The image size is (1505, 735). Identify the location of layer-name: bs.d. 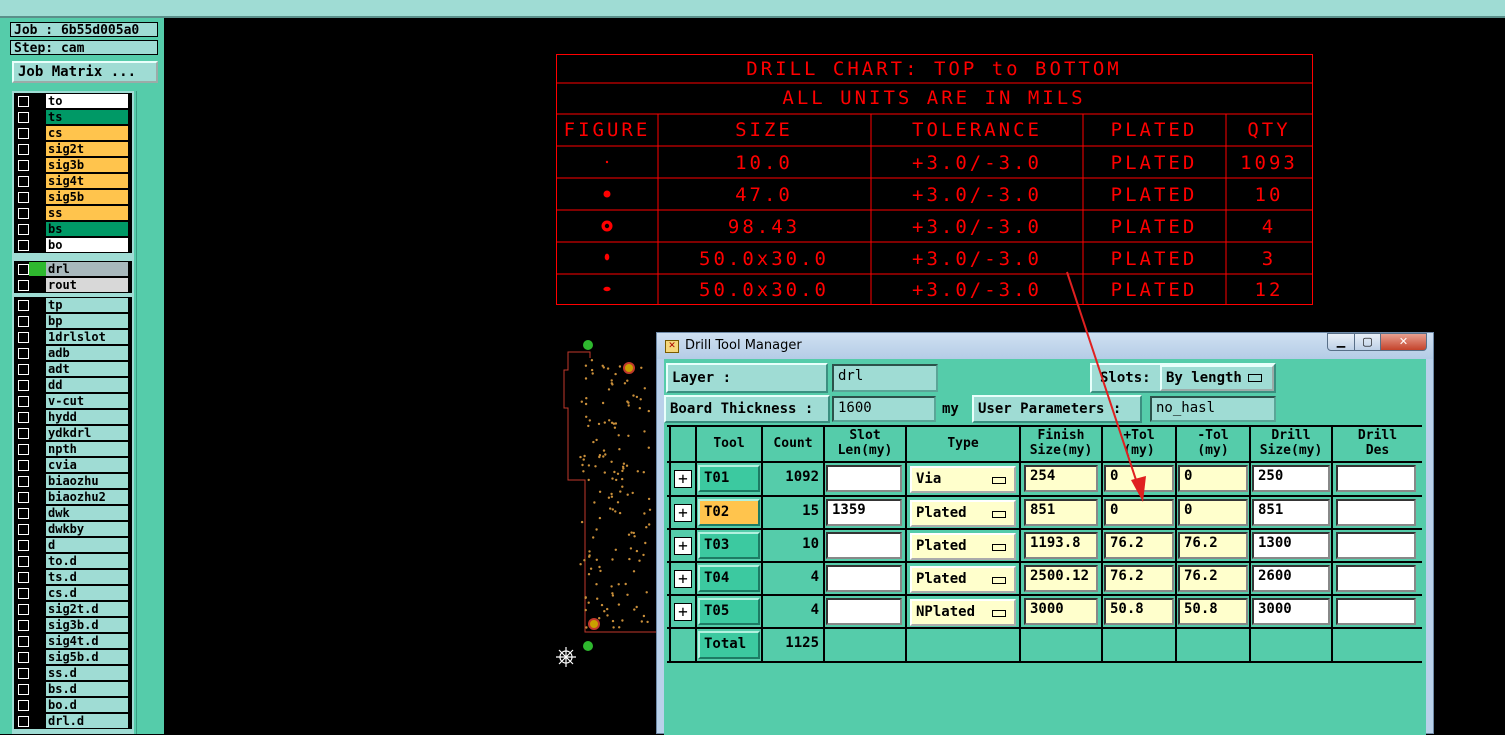
(87, 689).